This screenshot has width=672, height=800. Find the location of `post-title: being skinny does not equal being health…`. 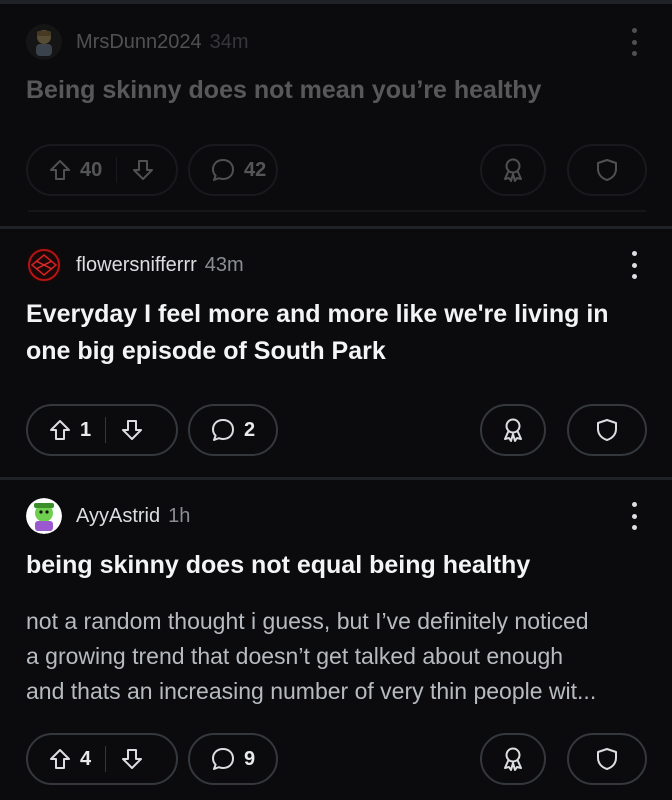

post-title: being skinny does not equal being health… is located at coordinates (336, 565).